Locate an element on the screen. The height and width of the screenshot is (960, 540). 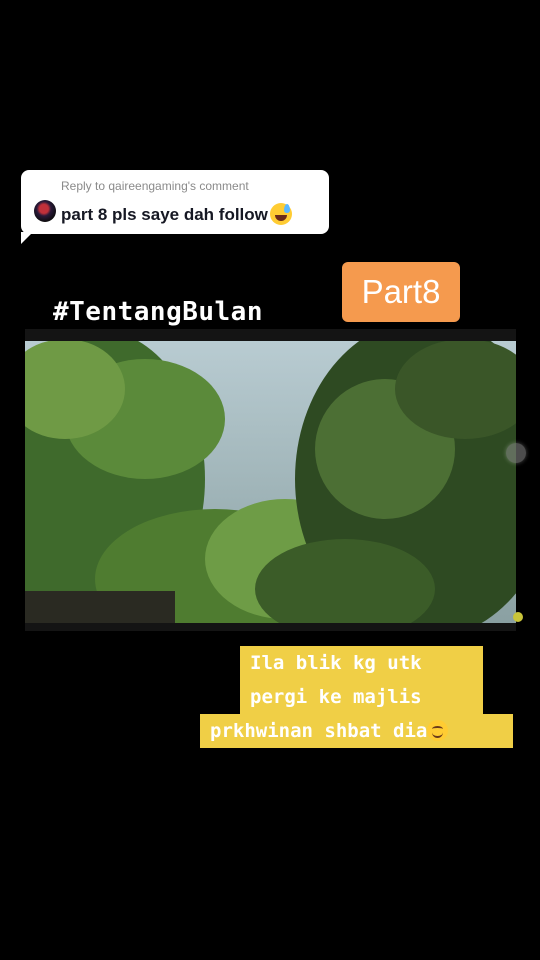
hashtag-label: #TentangBulan is located at coordinates (158, 312).